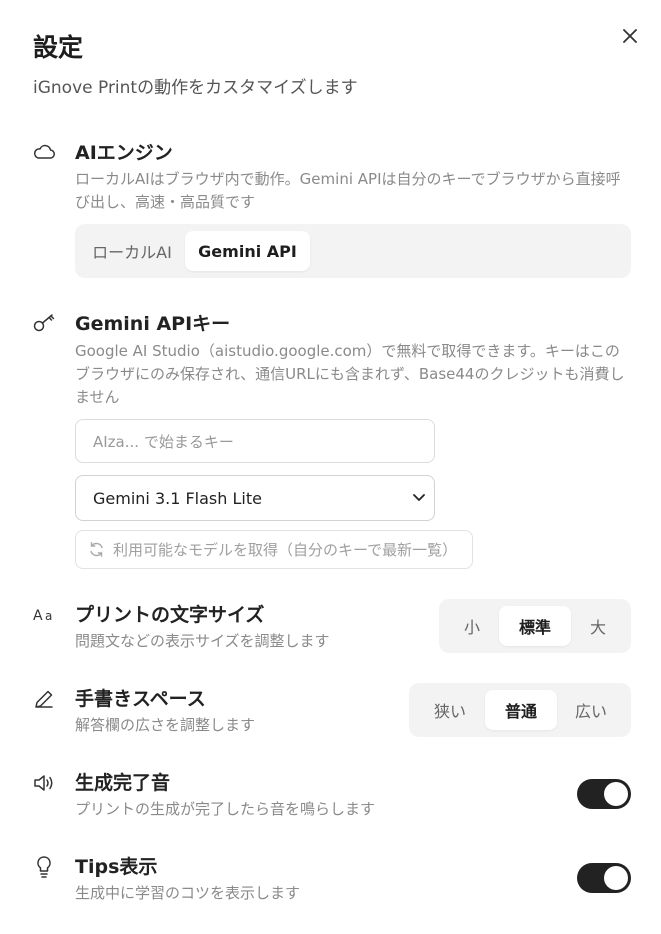 The height and width of the screenshot is (934, 661). I want to click on svg-text: a, so click(48, 616).